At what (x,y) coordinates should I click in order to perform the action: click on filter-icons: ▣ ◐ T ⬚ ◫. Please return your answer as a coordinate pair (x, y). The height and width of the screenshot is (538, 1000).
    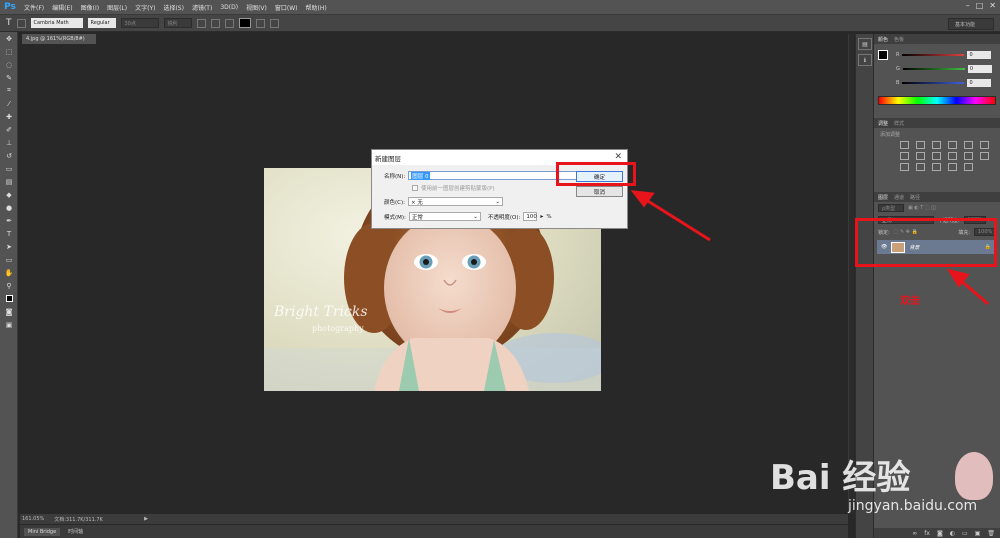
    Looking at the image, I should click on (922, 208).